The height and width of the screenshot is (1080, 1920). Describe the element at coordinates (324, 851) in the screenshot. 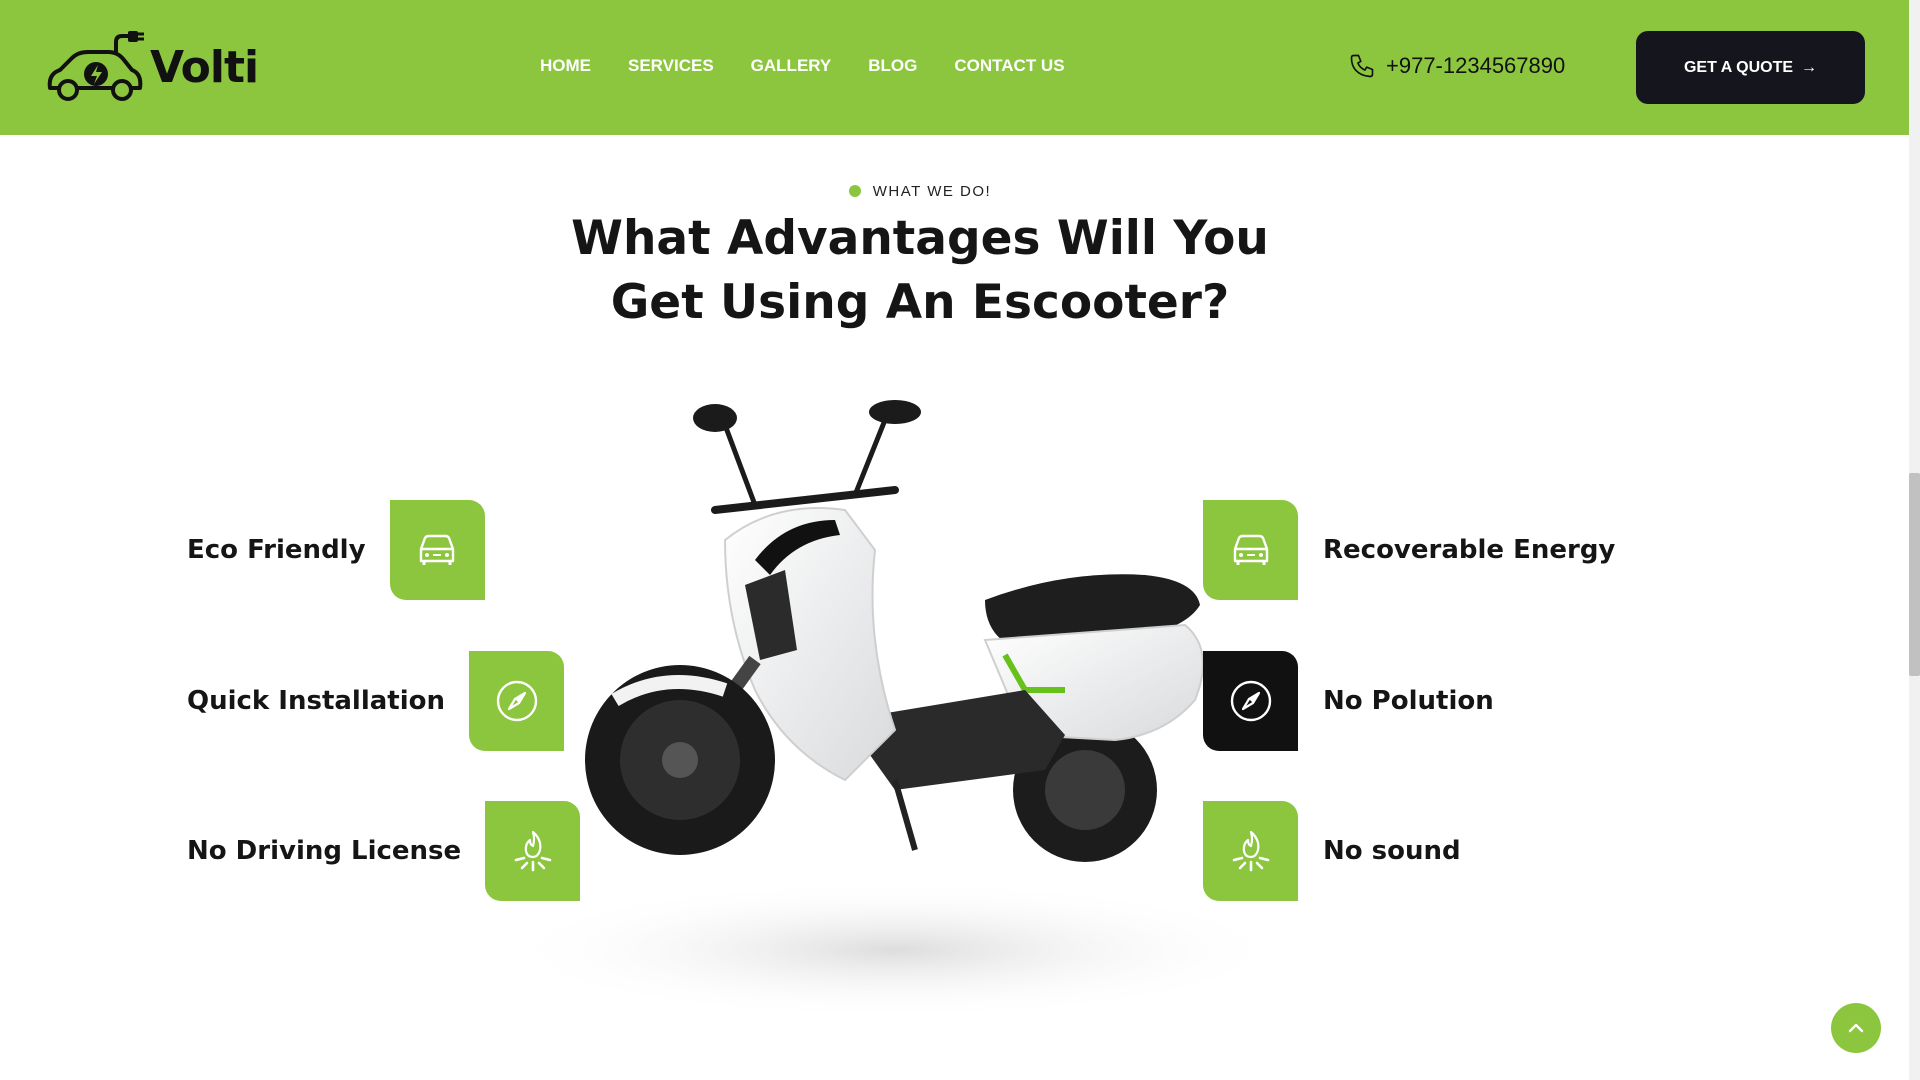

I see `feature-label: No Driving License` at that location.